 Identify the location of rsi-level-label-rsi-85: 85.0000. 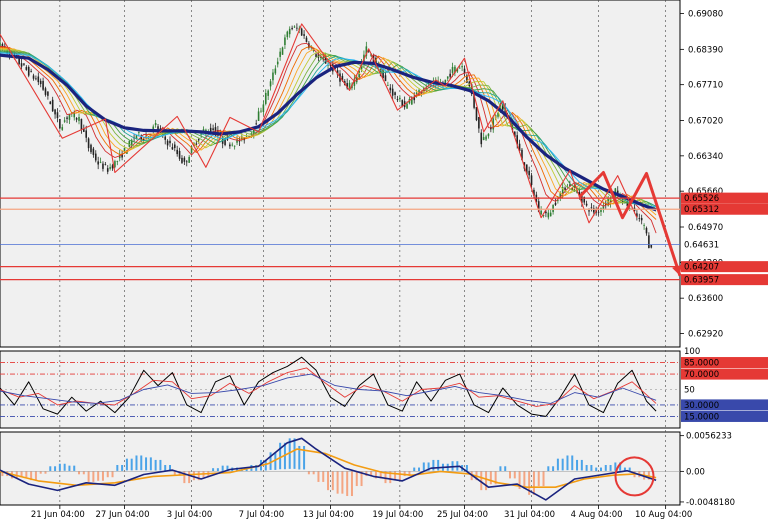
(724, 363).